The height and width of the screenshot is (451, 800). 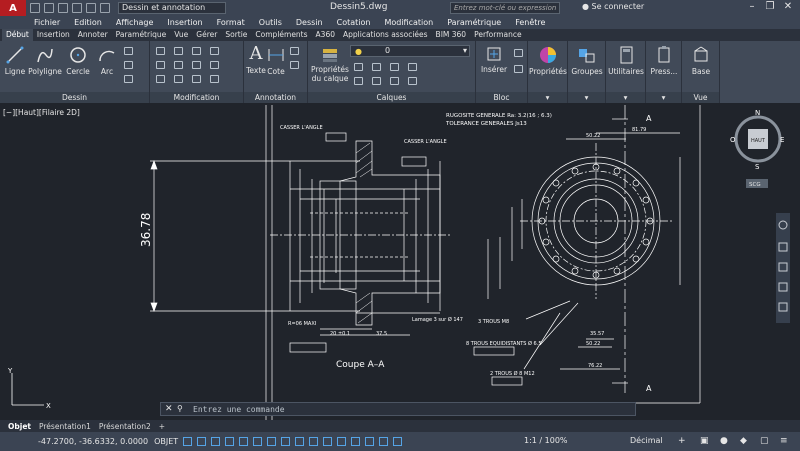 What do you see at coordinates (184, 22) in the screenshot?
I see `menu-insertion: Insertion` at bounding box center [184, 22].